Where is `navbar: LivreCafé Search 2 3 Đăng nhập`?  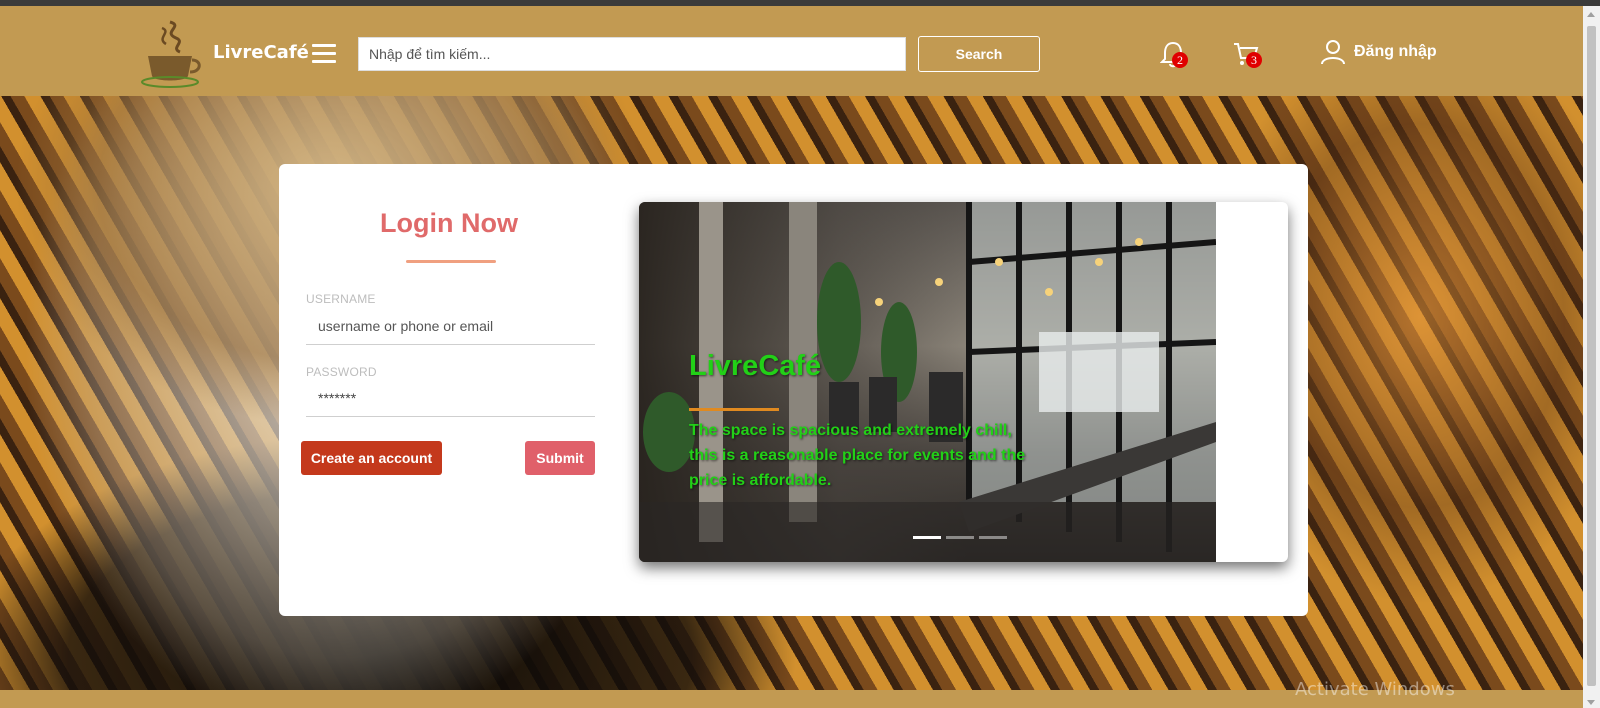
navbar: LivreCafé Search 2 3 Đăng nhập is located at coordinates (791, 51).